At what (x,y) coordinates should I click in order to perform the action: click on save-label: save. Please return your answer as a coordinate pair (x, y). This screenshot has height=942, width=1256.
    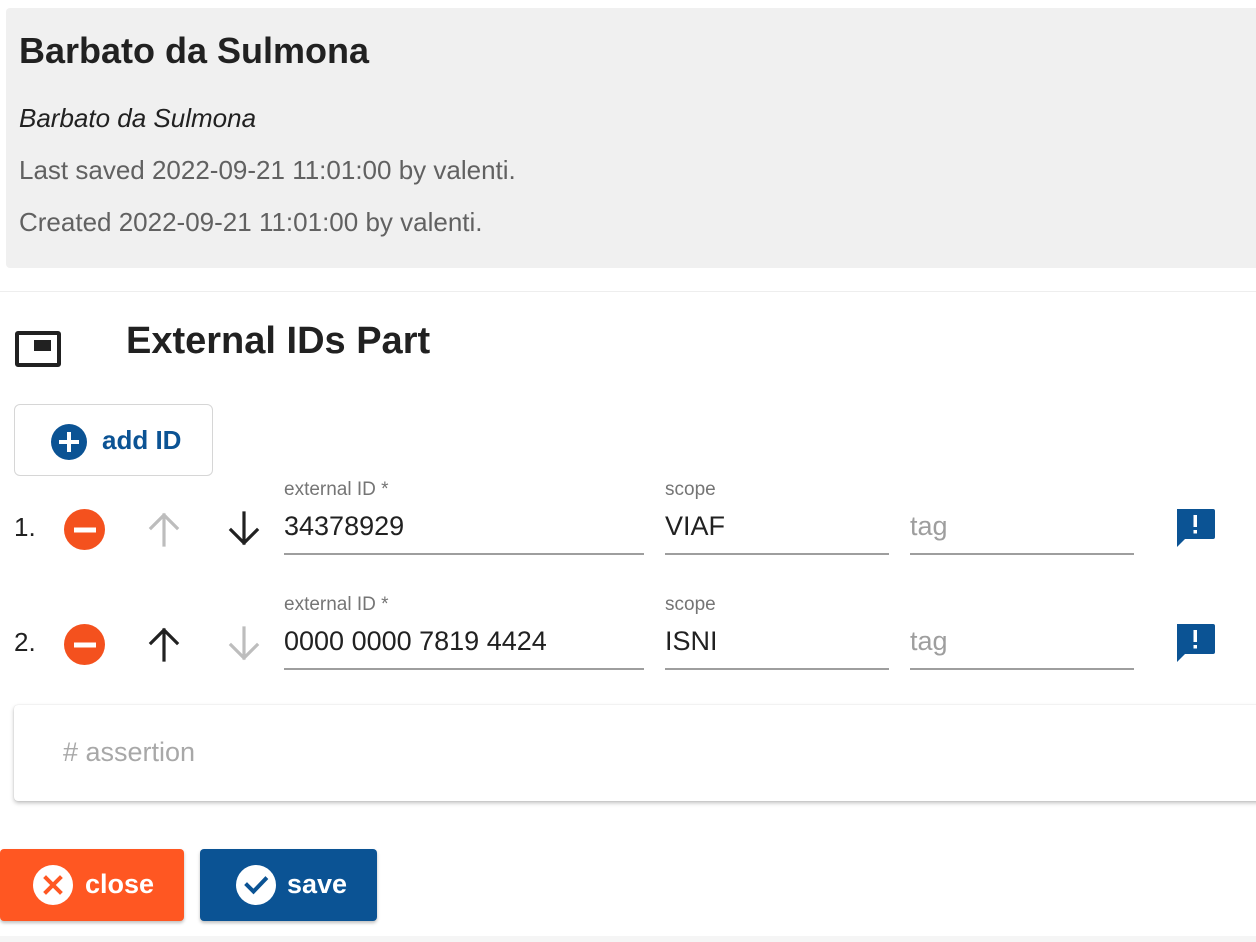
    Looking at the image, I should click on (317, 884).